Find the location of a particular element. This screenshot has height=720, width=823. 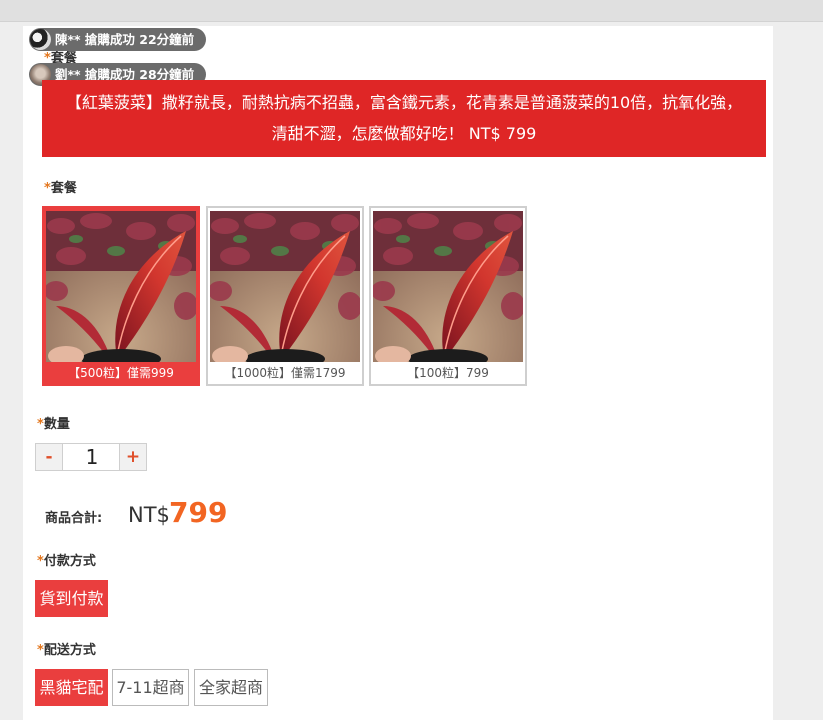

shipping-option-711: 7-11超商 is located at coordinates (150, 687).